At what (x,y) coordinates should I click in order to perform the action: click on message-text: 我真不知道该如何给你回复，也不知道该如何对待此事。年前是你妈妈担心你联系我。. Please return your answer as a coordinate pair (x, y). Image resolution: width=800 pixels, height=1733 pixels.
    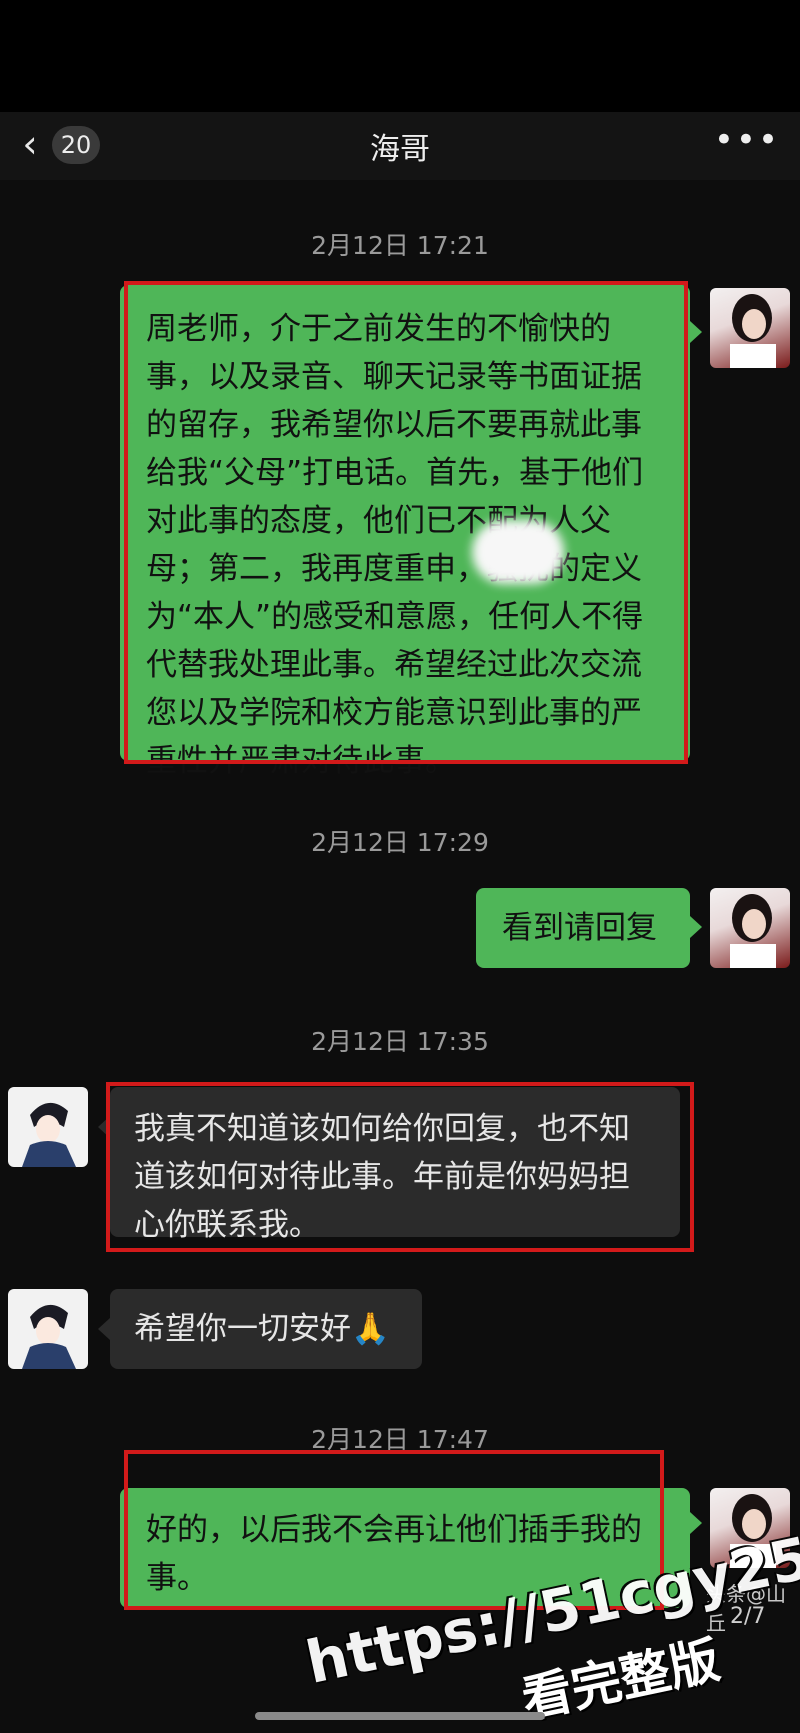
    Looking at the image, I should click on (382, 1177).